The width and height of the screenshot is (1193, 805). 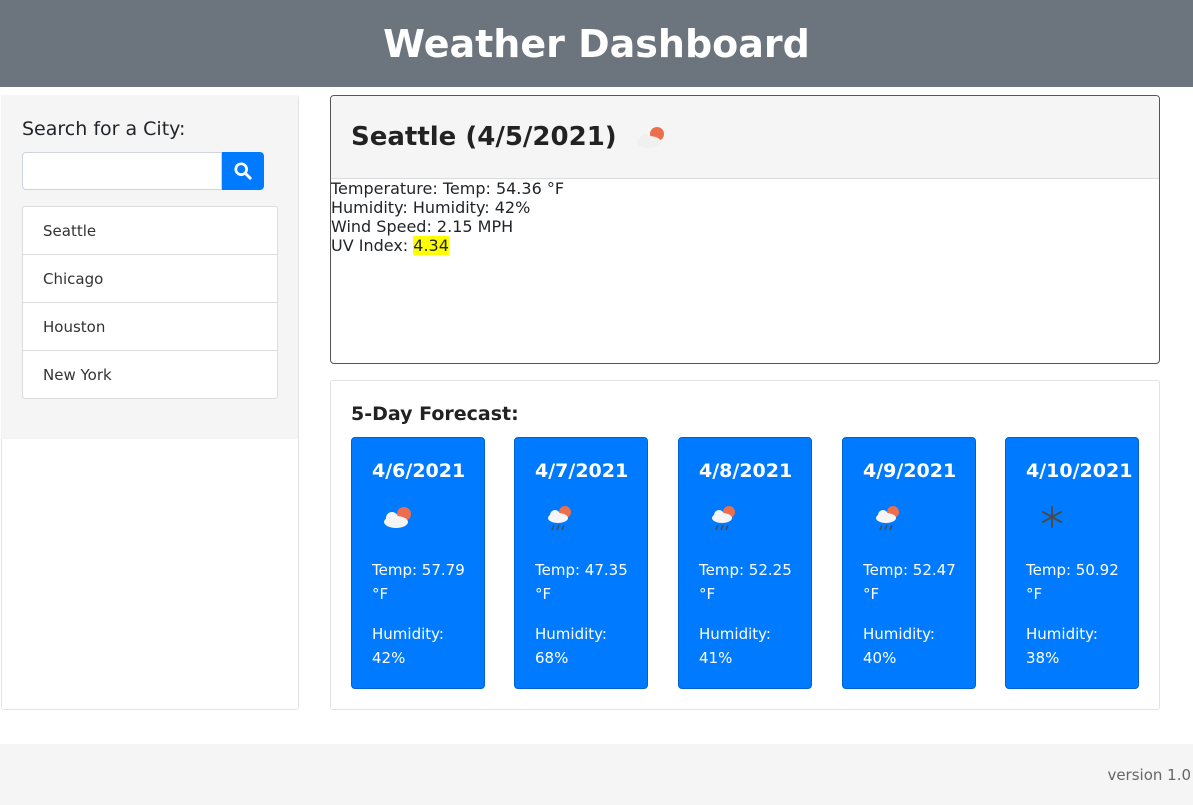 What do you see at coordinates (1072, 582) in the screenshot?
I see `forecast-temp: Temp: 50.92 °F` at bounding box center [1072, 582].